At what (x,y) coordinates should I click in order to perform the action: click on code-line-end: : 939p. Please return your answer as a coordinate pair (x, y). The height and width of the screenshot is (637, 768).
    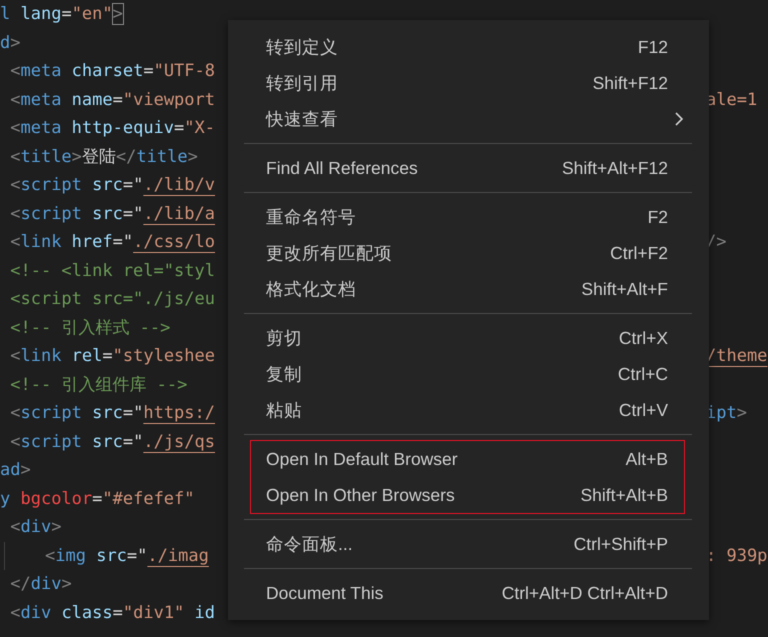
    Looking at the image, I should click on (737, 556).